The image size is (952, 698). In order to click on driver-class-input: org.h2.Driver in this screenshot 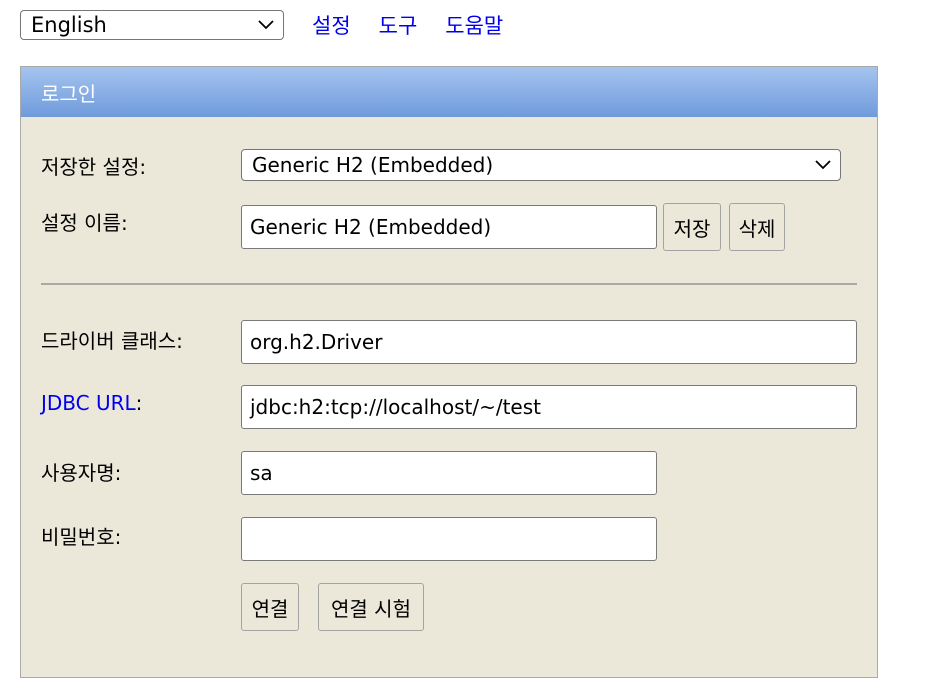, I will do `click(549, 342)`.